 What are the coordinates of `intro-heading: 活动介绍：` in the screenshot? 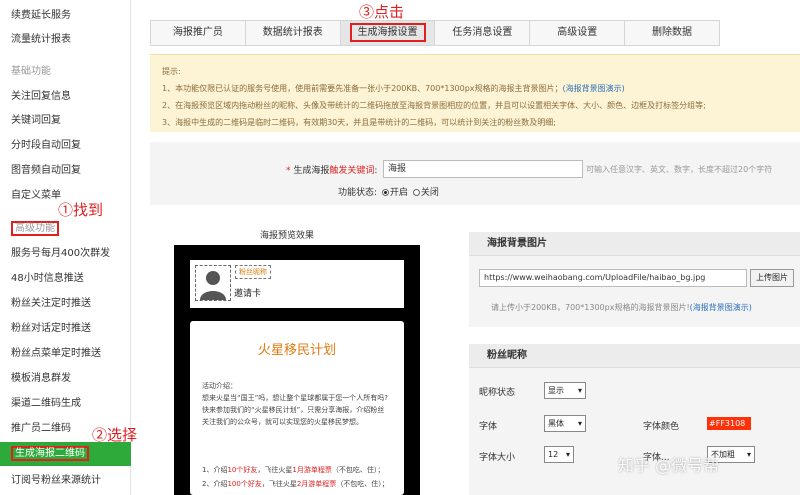 It's located at (219, 386).